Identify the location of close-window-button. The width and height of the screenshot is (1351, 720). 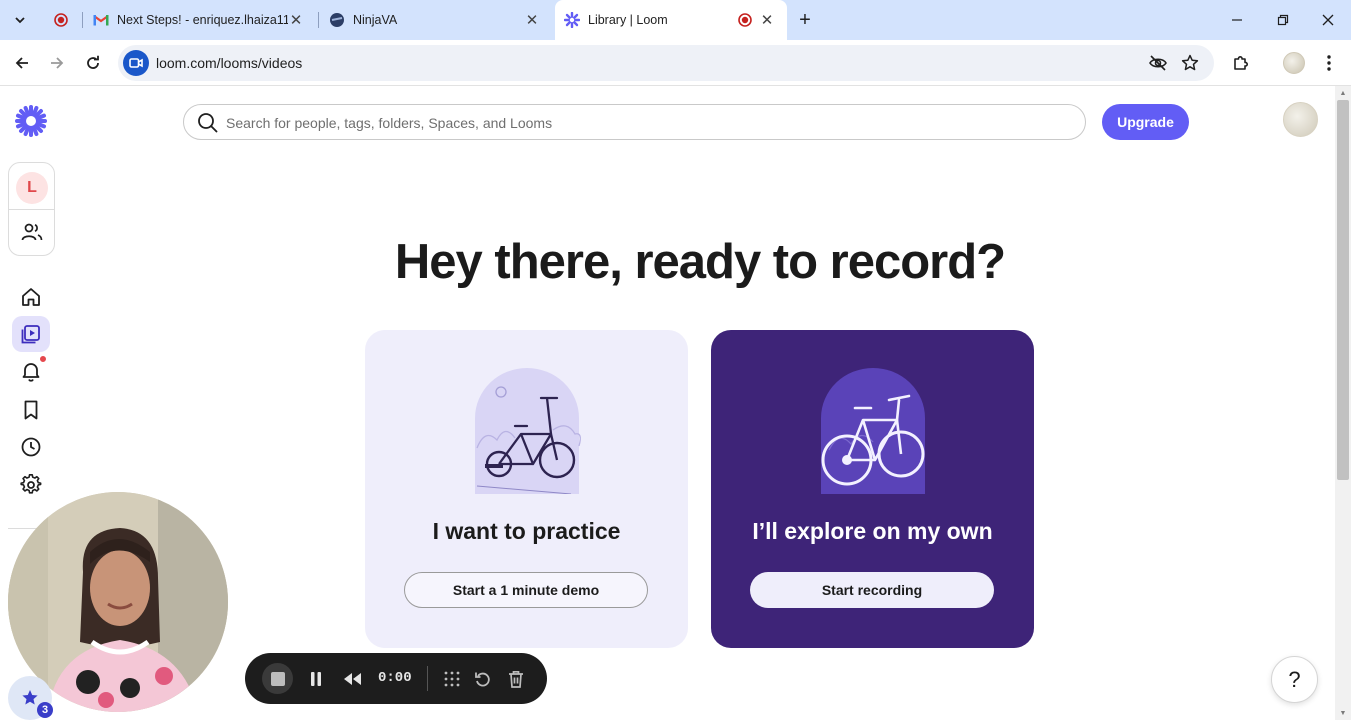
(1328, 20).